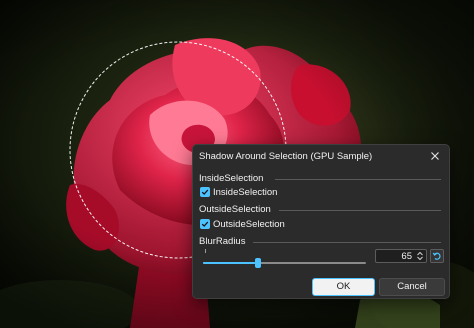 The width and height of the screenshot is (474, 328). I want to click on ok-button: OK, so click(343, 287).